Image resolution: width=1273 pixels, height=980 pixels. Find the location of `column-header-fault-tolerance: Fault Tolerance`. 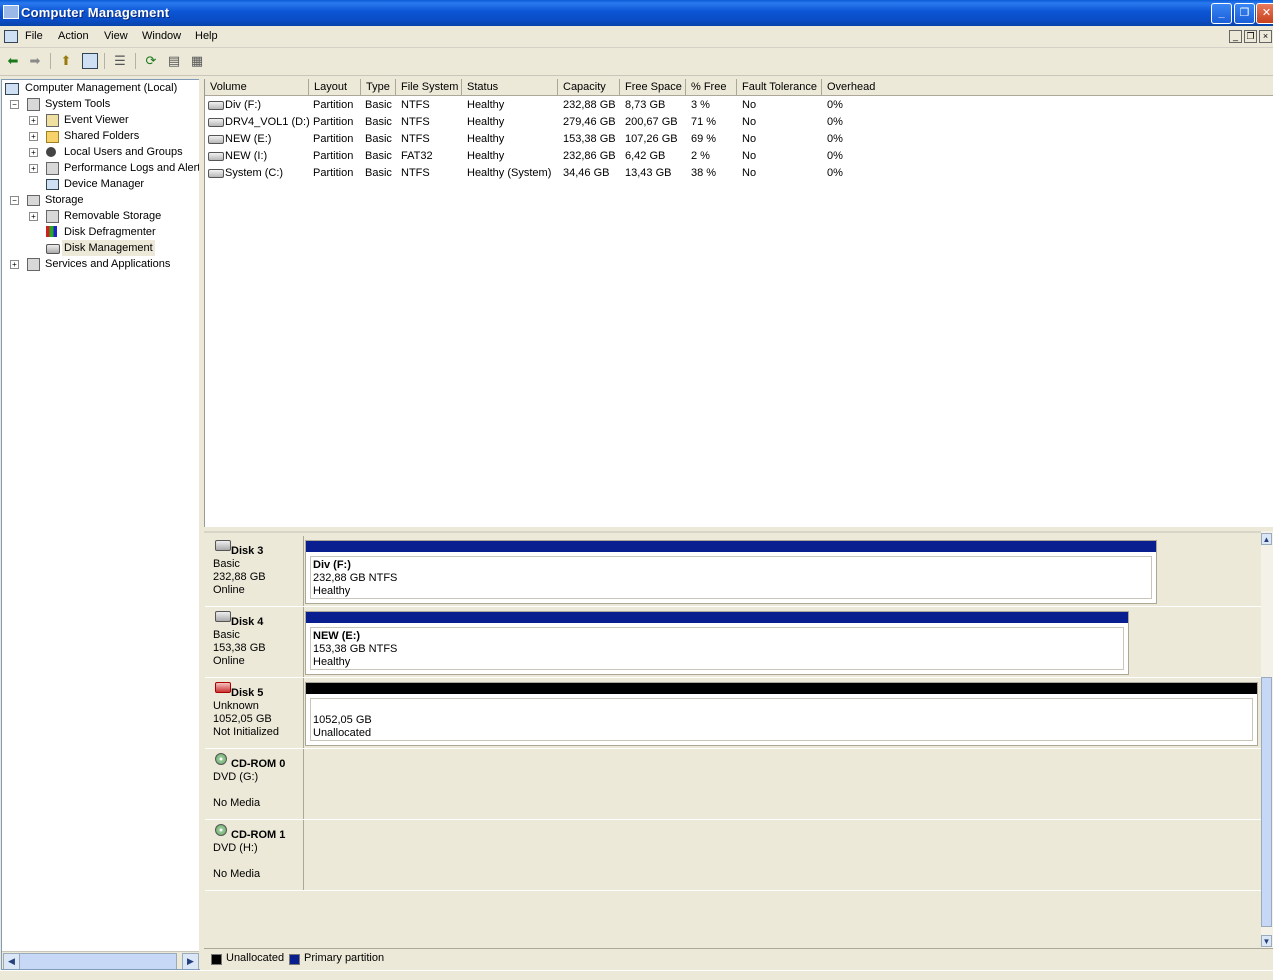

column-header-fault-tolerance: Fault Tolerance is located at coordinates (779, 87).